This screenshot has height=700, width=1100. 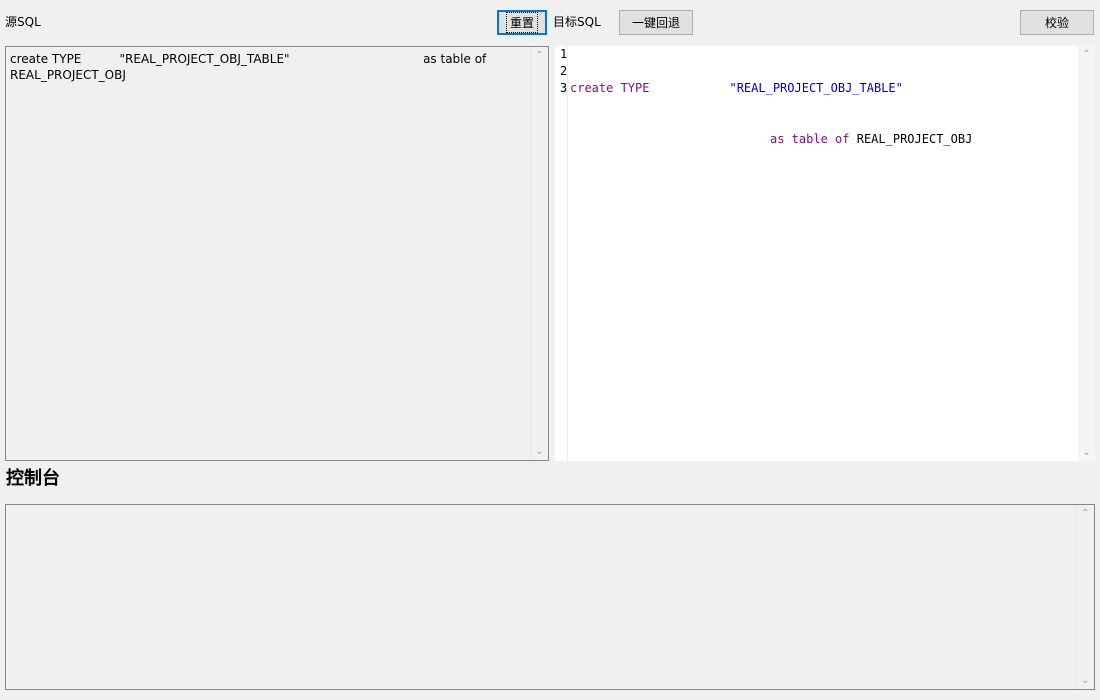 I want to click on source-line: REAL_PROJECT_OBJ, so click(x=68, y=75).